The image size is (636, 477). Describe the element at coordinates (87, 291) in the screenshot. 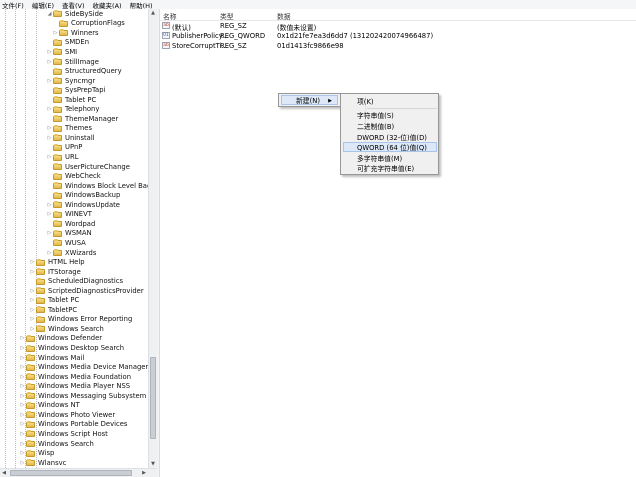

I see `tree-node: ▷ ScriptedDiagnosticsProvider` at that location.